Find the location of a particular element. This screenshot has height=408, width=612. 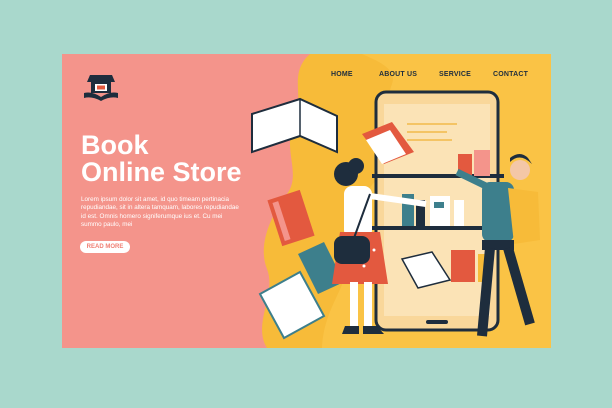

hero-title-line1: Book is located at coordinates (115, 145).